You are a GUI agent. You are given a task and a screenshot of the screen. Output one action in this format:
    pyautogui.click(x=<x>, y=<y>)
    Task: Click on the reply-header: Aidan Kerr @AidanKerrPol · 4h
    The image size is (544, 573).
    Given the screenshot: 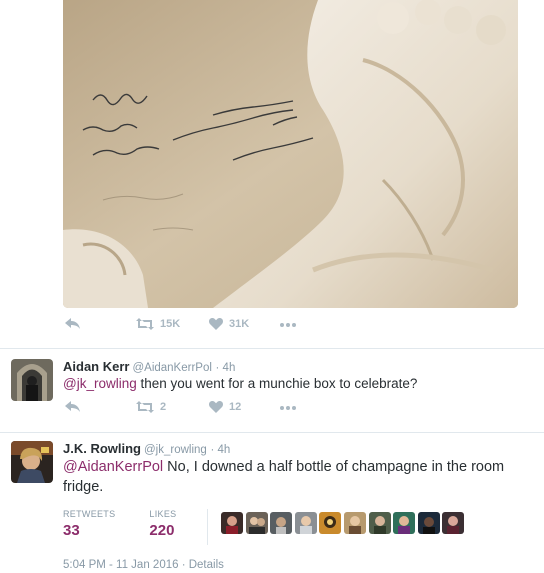 What is the action you would take?
    pyautogui.click(x=149, y=366)
    